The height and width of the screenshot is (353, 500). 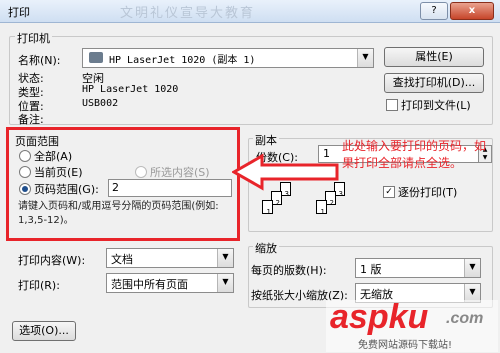 What do you see at coordinates (58, 172) in the screenshot?
I see `current-page-label: 当前页(E)` at bounding box center [58, 172].